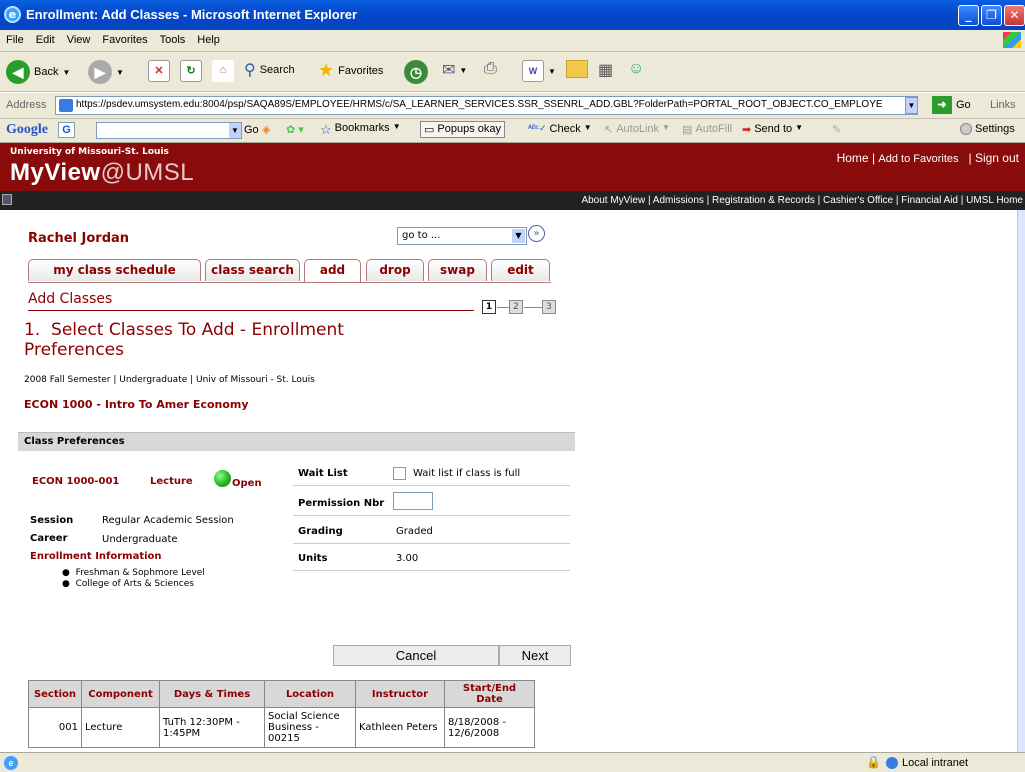 The image size is (1025, 772). Describe the element at coordinates (537, 128) in the screenshot. I see `spellcheck-icon: ᴬᴮᶜ✓` at that location.